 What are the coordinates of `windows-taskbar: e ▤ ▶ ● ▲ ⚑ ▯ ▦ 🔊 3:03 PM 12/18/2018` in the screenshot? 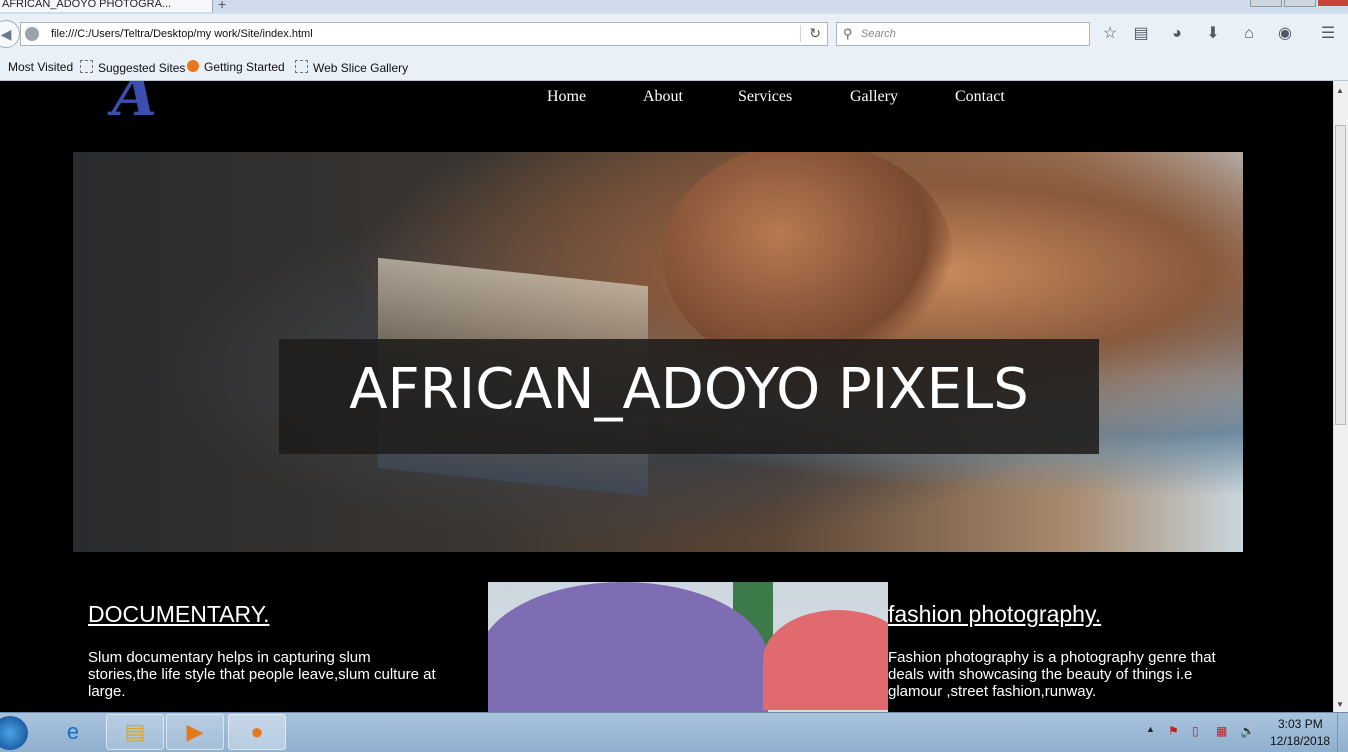 It's located at (674, 732).